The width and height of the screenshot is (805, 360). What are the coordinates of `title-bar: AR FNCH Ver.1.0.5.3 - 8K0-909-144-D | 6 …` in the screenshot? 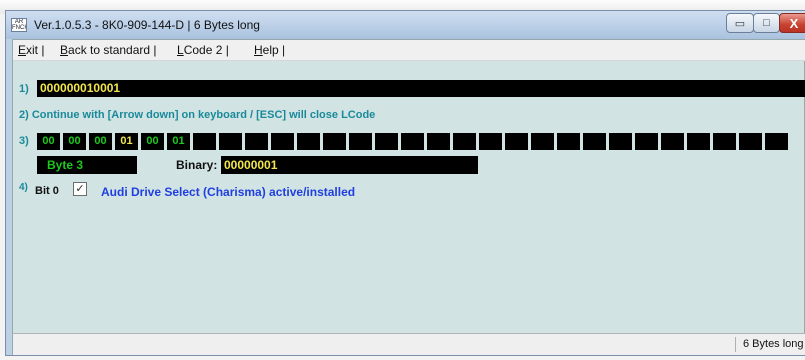 It's located at (405, 25).